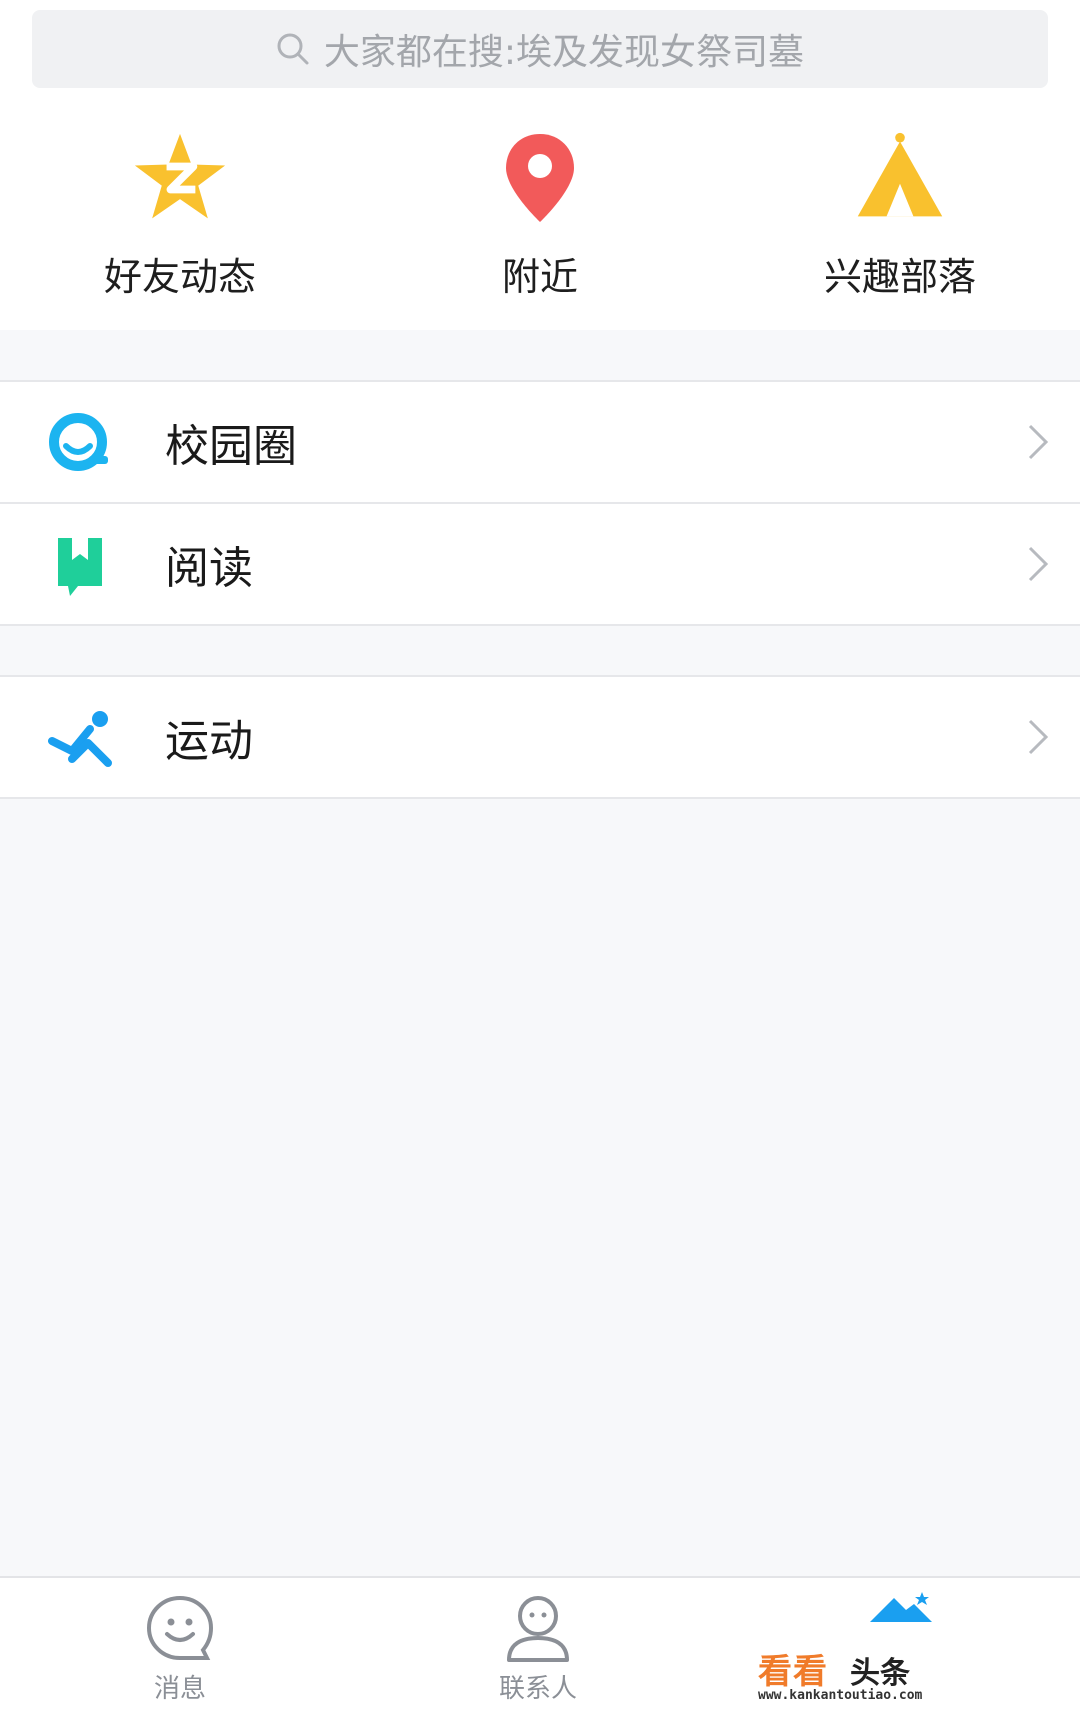 The width and height of the screenshot is (1080, 1720). What do you see at coordinates (901, 1607) in the screenshot?
I see `mountain-star-icon` at bounding box center [901, 1607].